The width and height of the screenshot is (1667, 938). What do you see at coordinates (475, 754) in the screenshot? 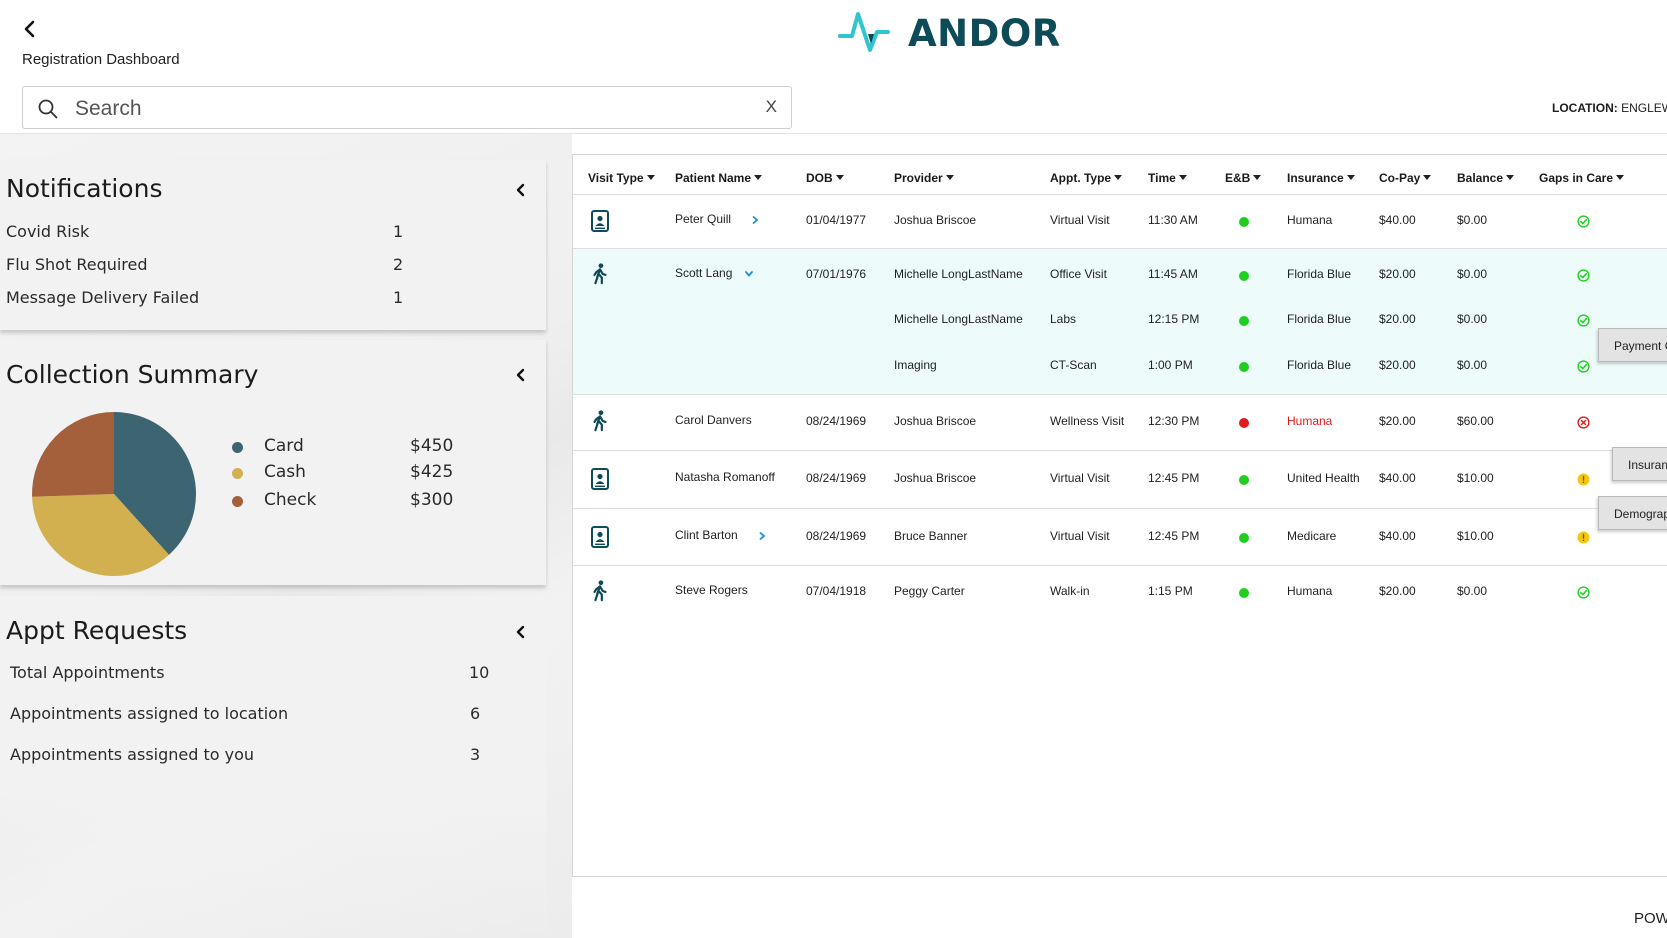
I see `appt-request-count: 3` at bounding box center [475, 754].